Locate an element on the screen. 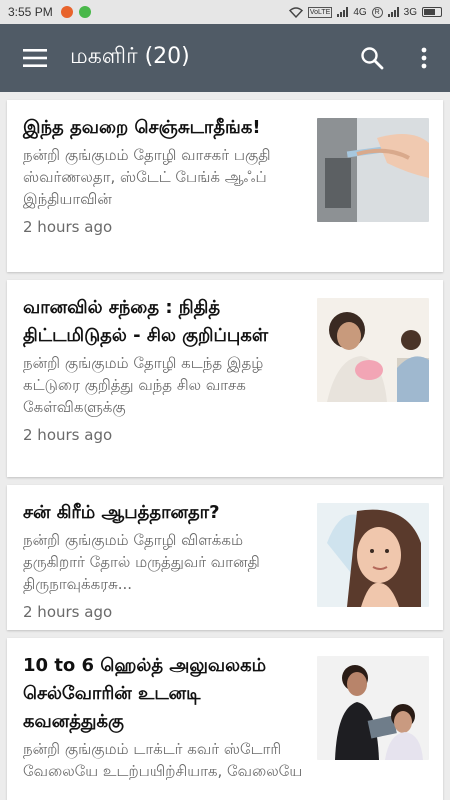 The image size is (450, 800). volte-badge: VoLTE is located at coordinates (320, 12).